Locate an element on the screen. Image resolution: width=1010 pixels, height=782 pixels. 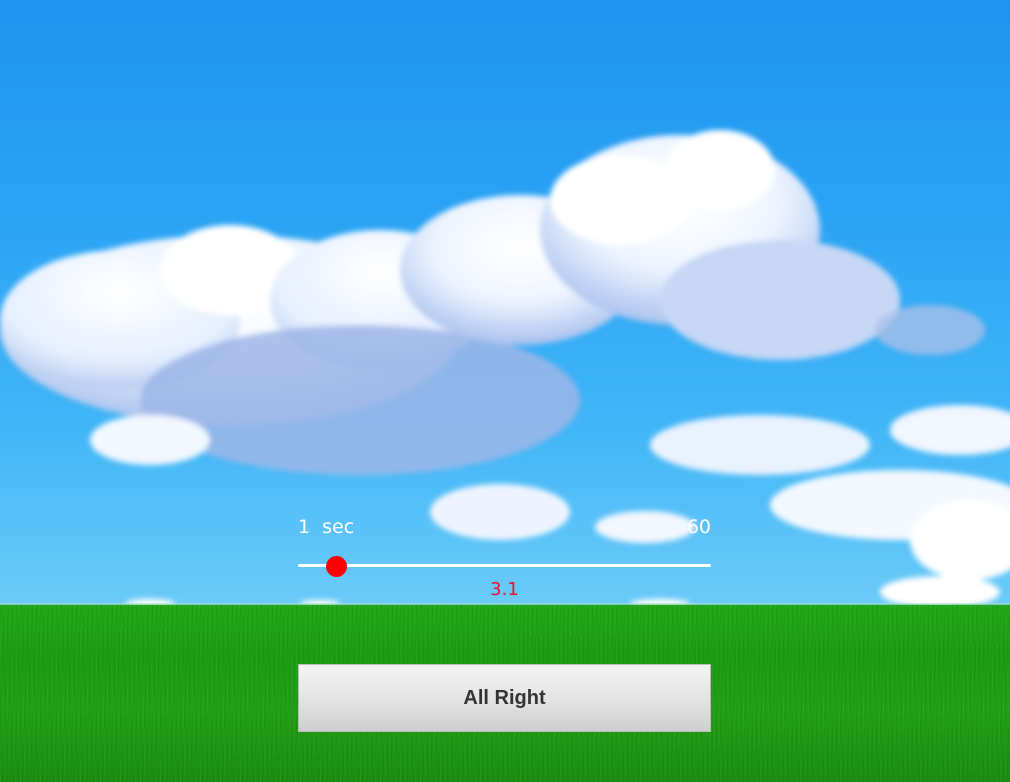
all-right-button: All Right is located at coordinates (504, 698).